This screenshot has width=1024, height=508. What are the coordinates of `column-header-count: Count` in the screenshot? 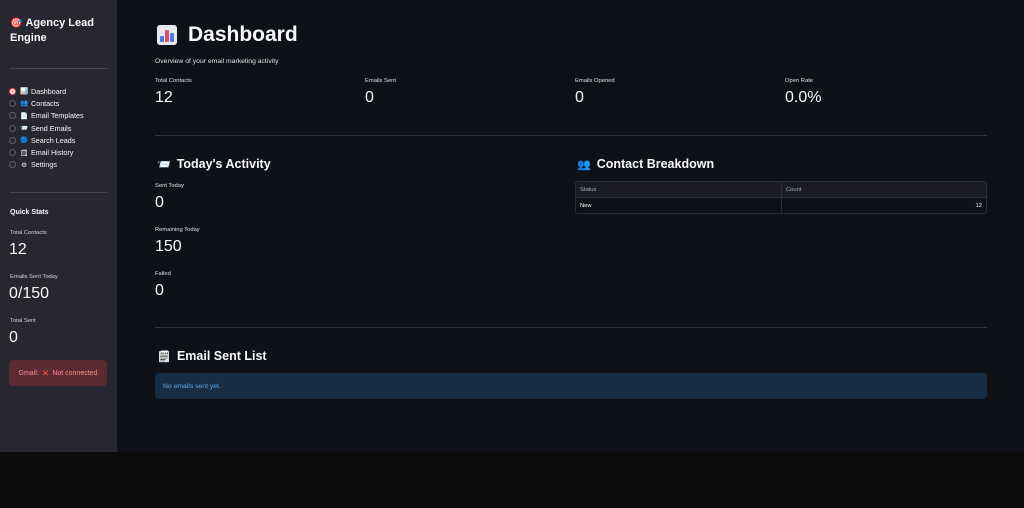 It's located at (884, 189).